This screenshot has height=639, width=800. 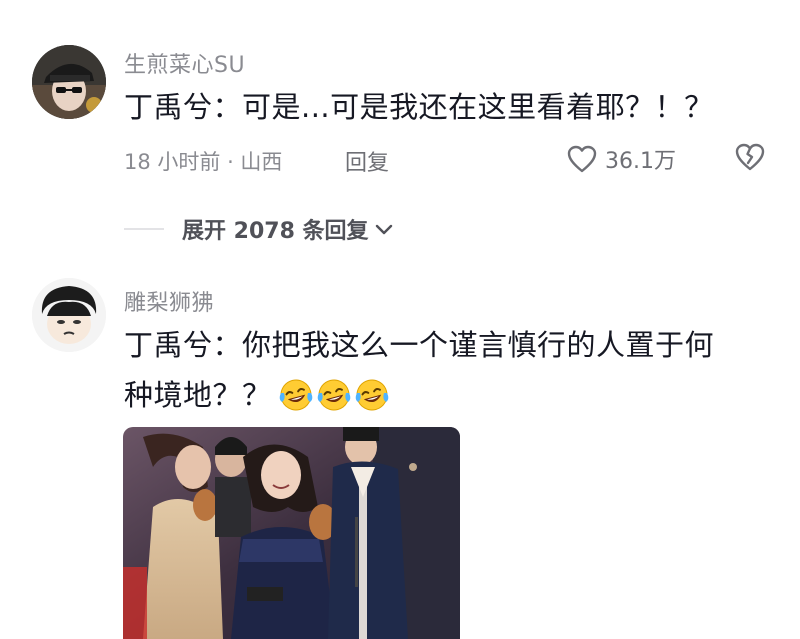 I want to click on comment-photo, so click(x=291, y=533).